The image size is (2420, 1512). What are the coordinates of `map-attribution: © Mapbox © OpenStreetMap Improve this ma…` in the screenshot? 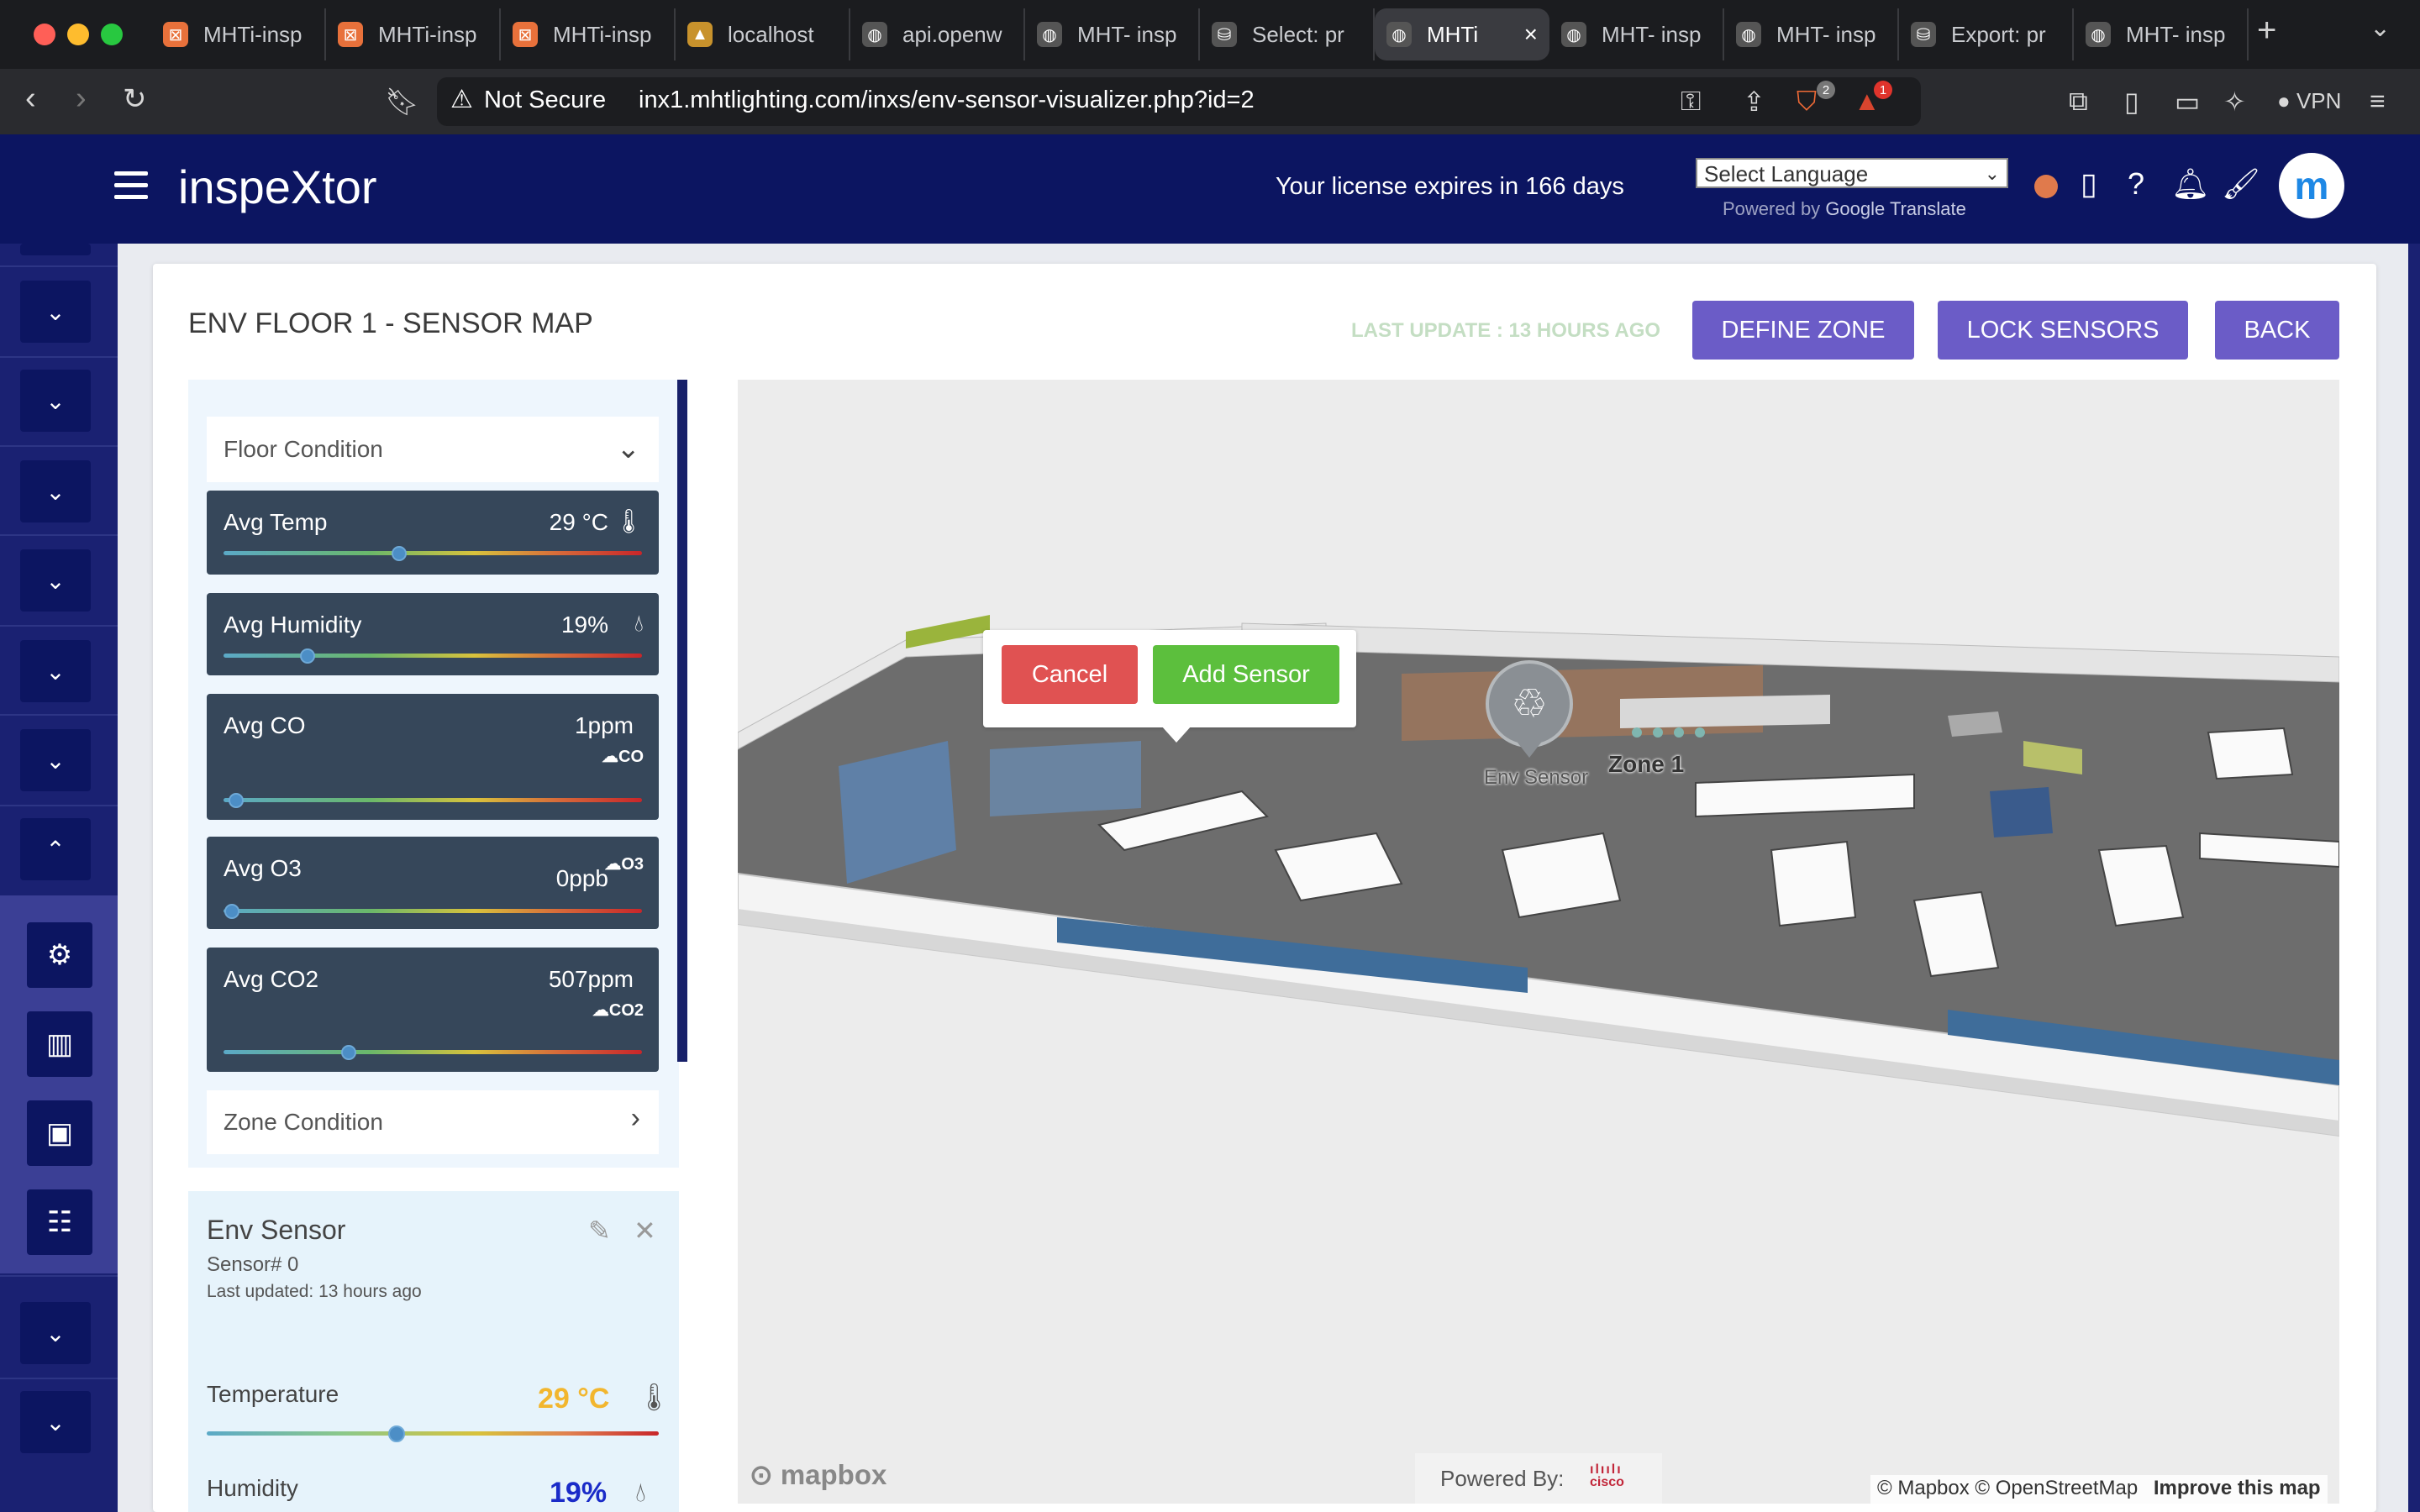 It's located at (2099, 1489).